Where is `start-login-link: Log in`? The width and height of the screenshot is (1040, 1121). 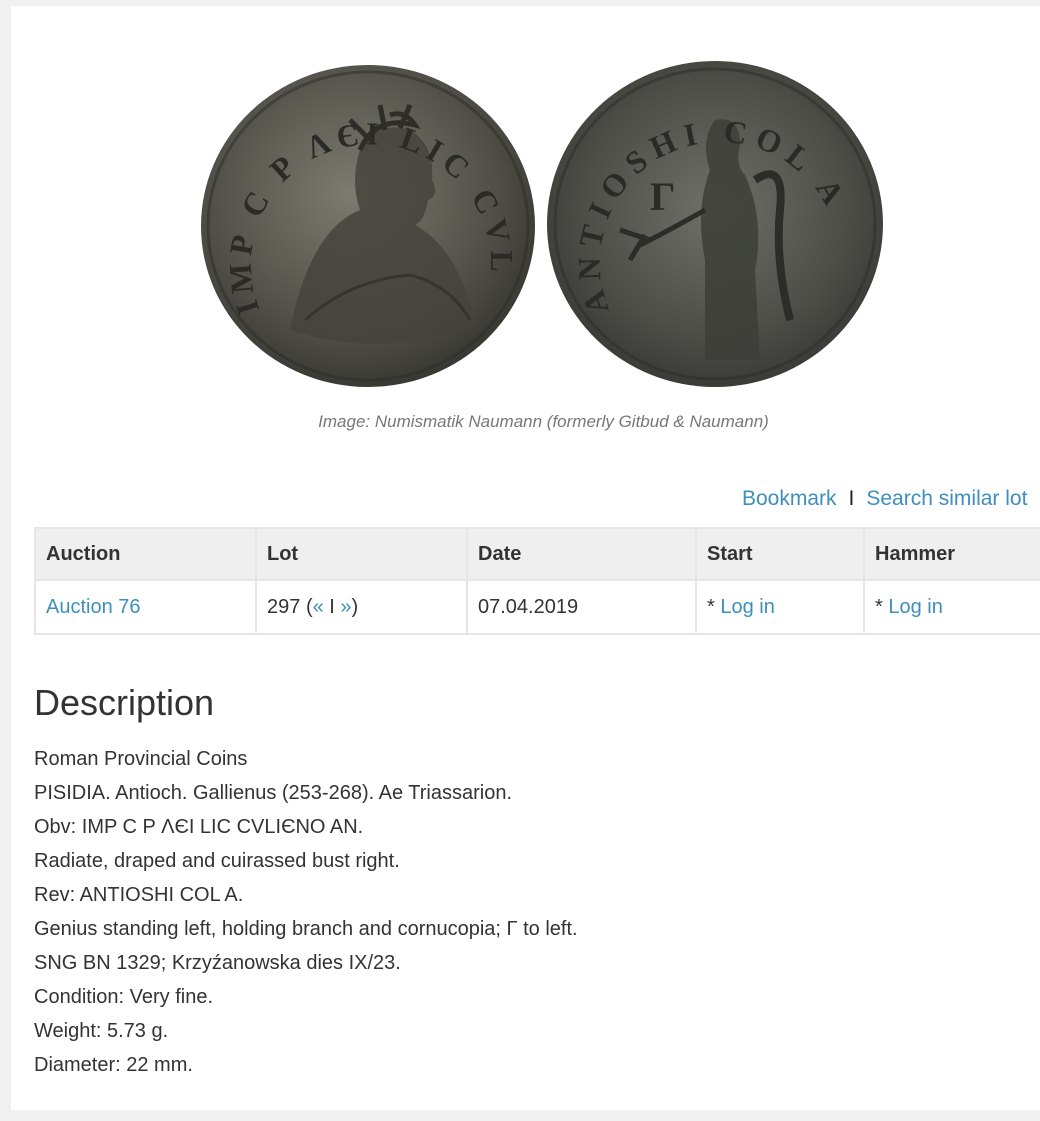
start-login-link: Log in is located at coordinates (747, 607).